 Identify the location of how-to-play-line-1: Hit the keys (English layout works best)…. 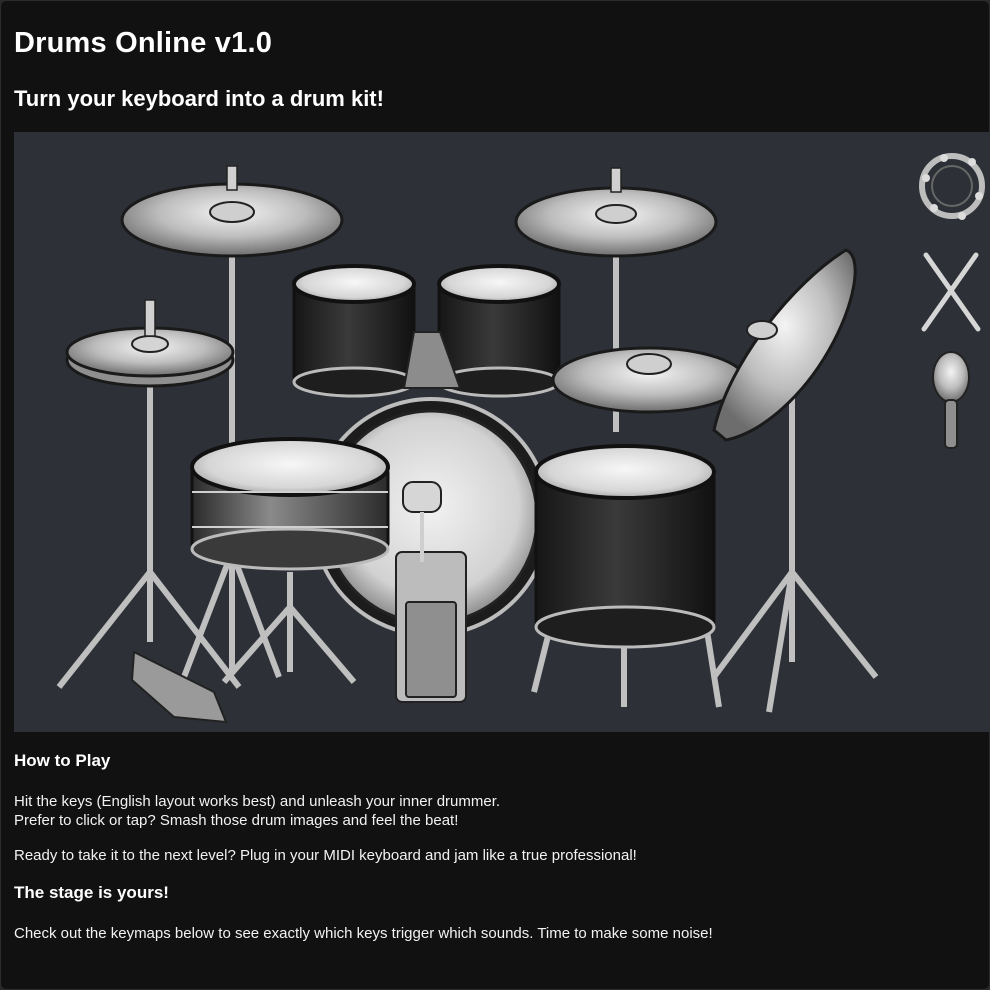
(257, 801).